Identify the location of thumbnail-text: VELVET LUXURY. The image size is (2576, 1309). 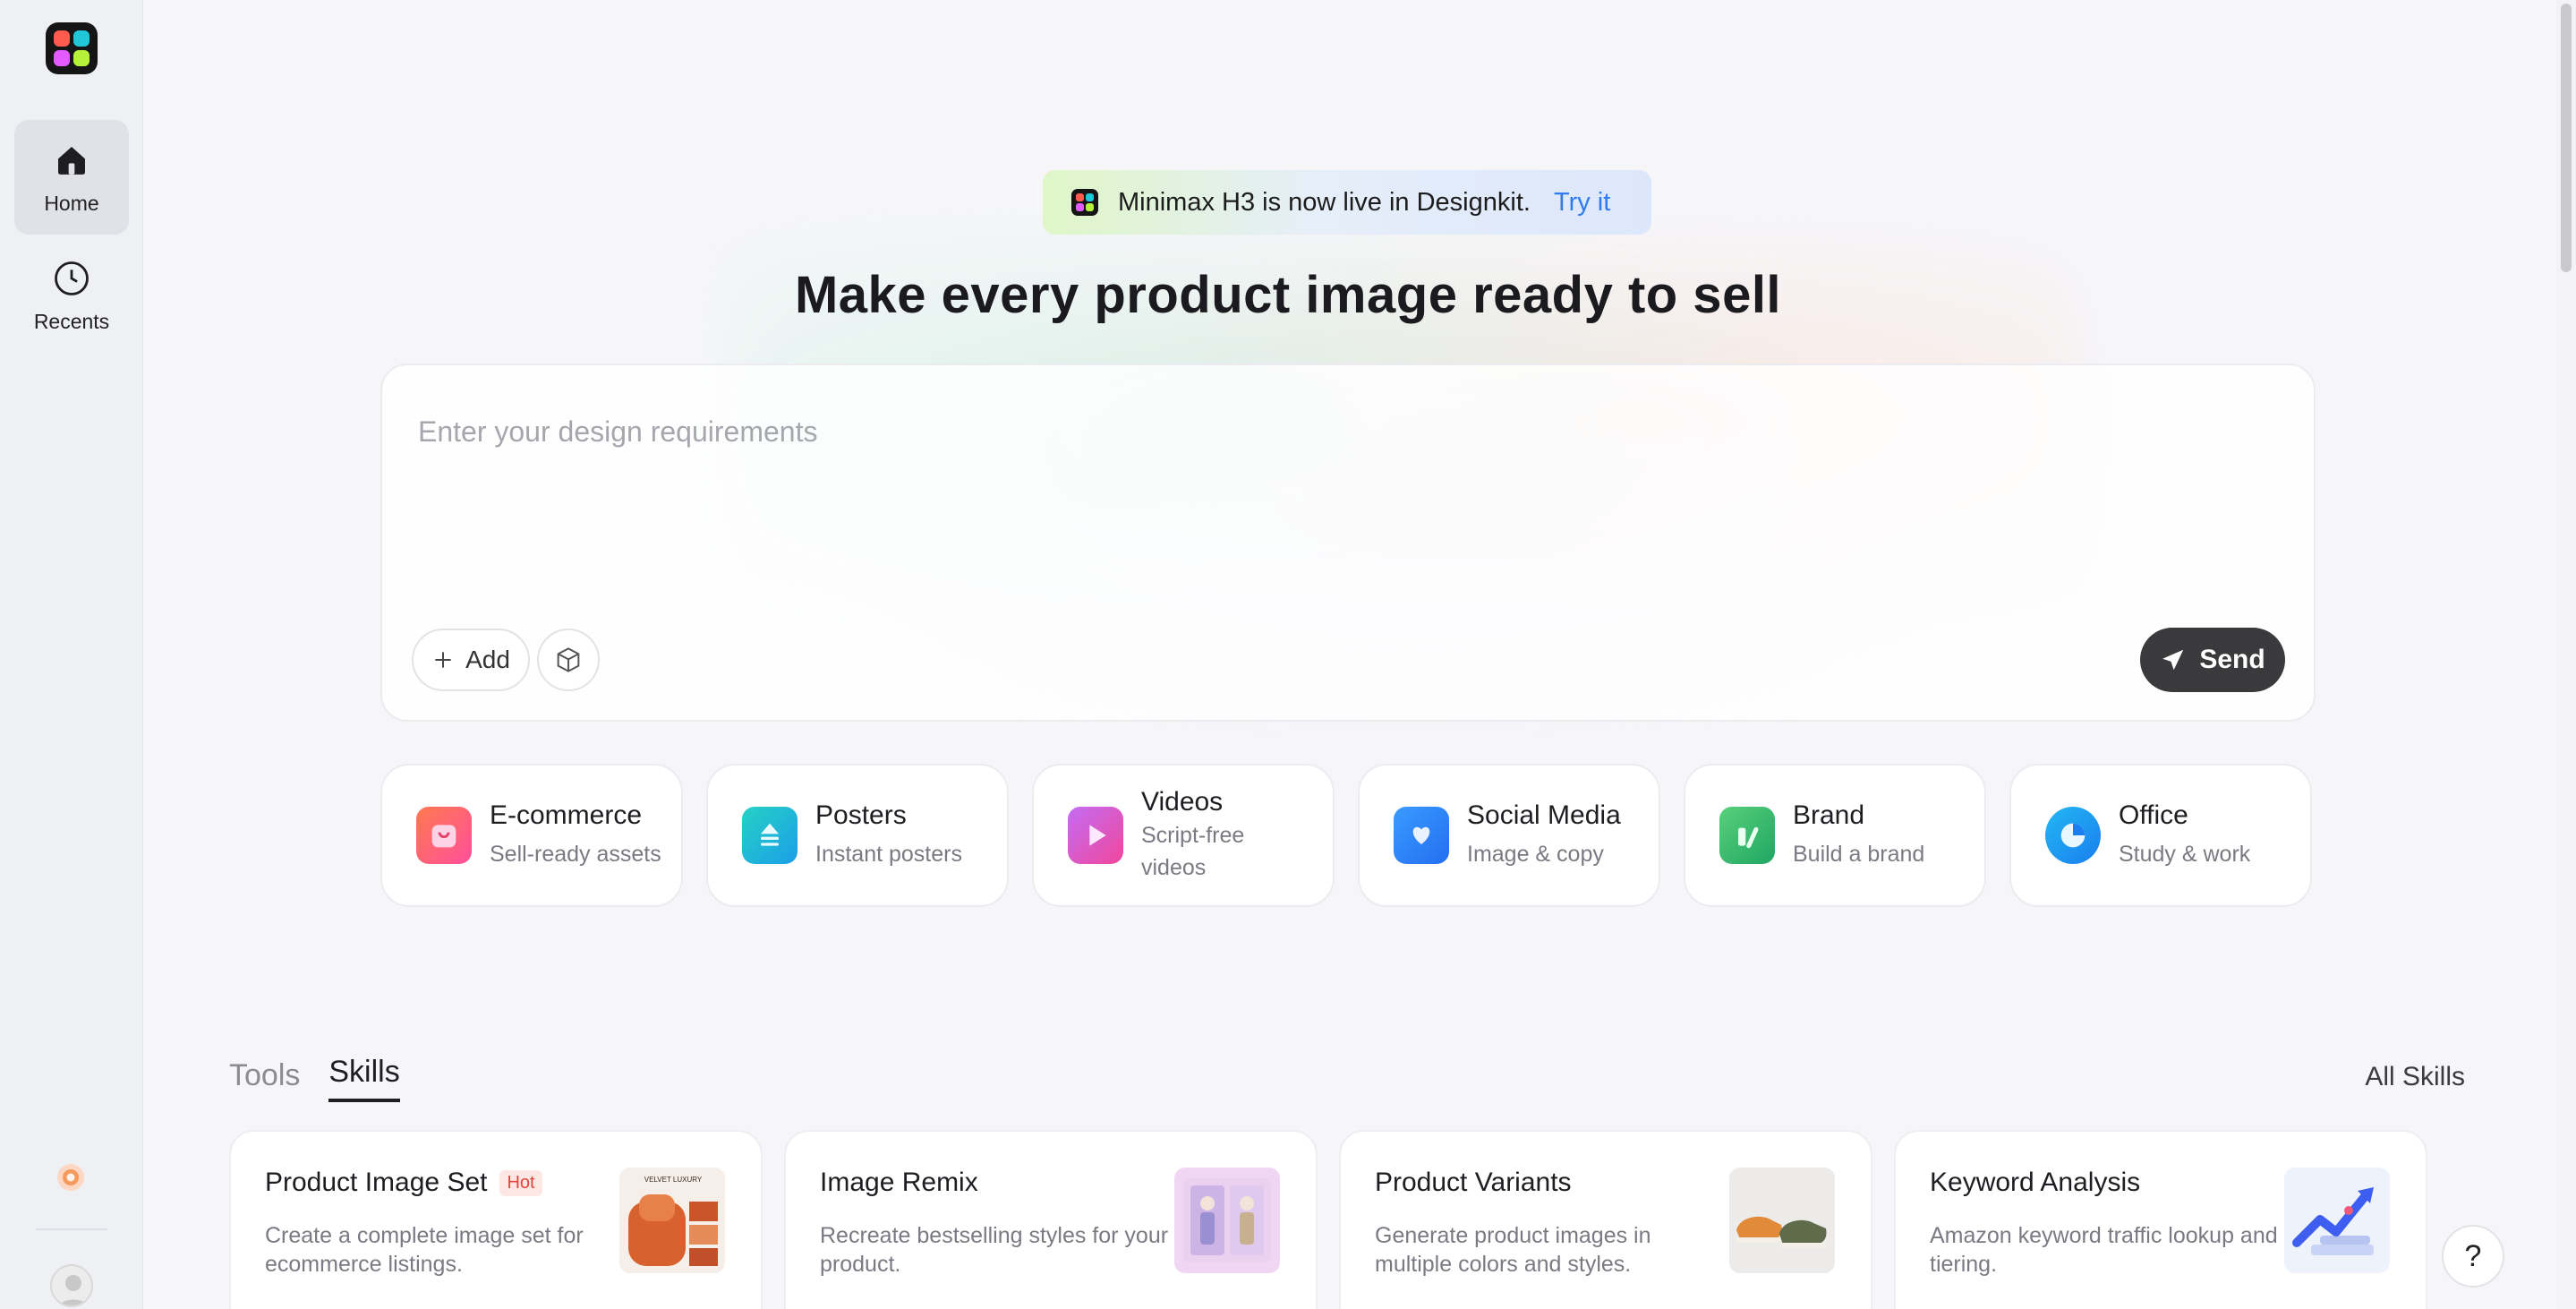
(673, 1180).